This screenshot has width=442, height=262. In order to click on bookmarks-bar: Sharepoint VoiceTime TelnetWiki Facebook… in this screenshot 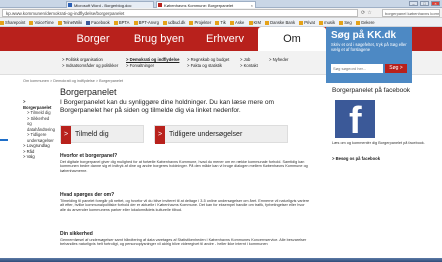, I will do `click(221, 22)`.